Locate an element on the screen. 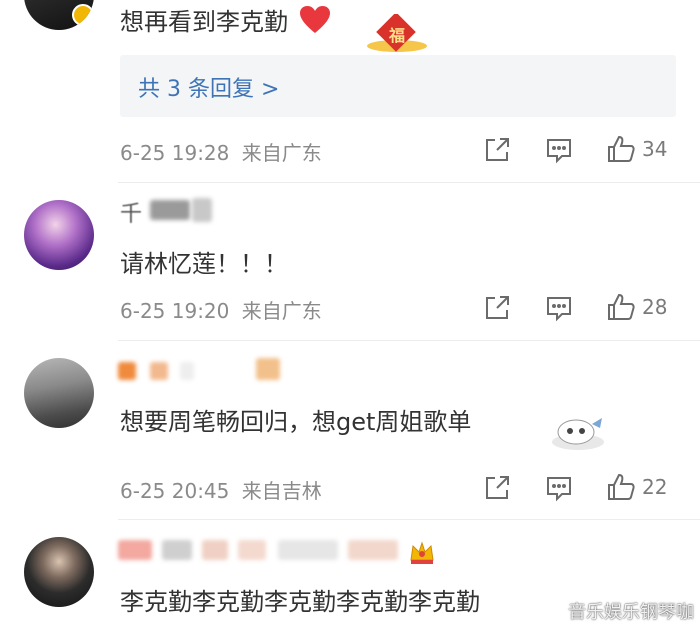 This screenshot has width=700, height=630. comment-3-meta: 6-25 20:45 来自吉林 is located at coordinates (221, 489).